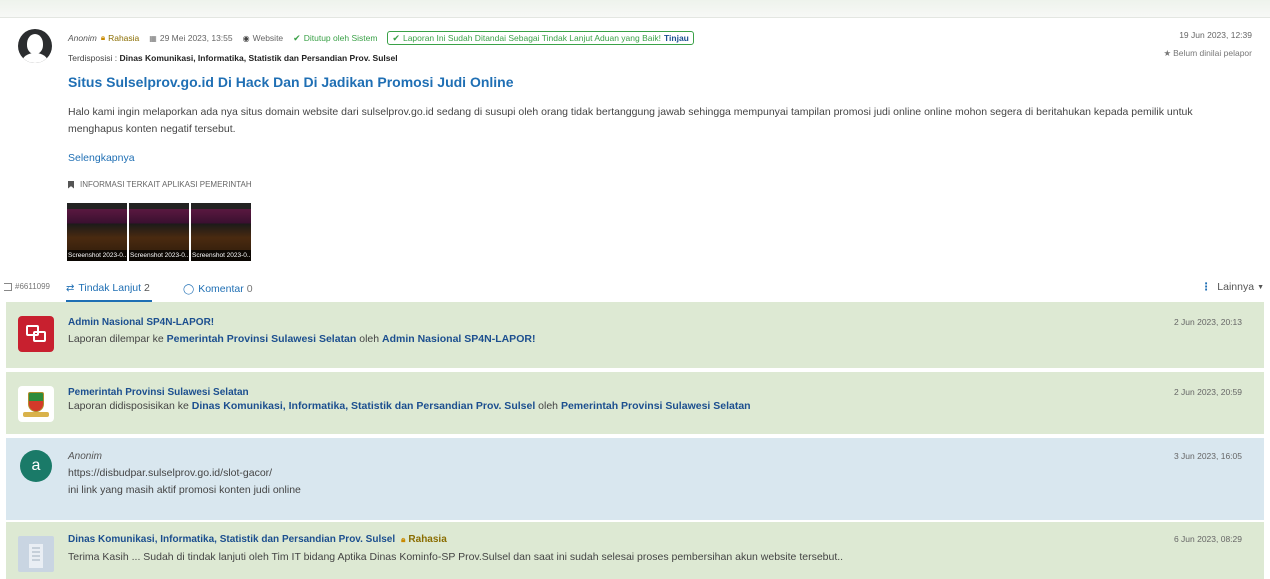  What do you see at coordinates (1206, 287) in the screenshot?
I see `vertical-dots-icon: ⋮` at bounding box center [1206, 287].